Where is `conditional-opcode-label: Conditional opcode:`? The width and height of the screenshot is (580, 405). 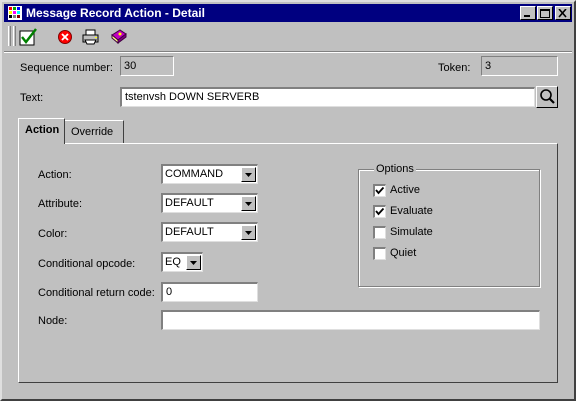 conditional-opcode-label: Conditional opcode: is located at coordinates (87, 264).